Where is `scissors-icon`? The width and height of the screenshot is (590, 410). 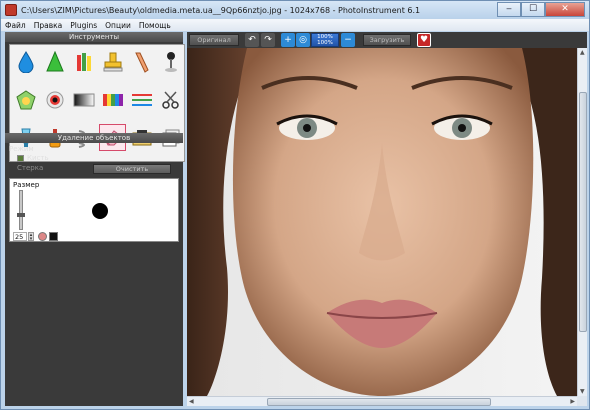
scissors-icon is located at coordinates (170, 99).